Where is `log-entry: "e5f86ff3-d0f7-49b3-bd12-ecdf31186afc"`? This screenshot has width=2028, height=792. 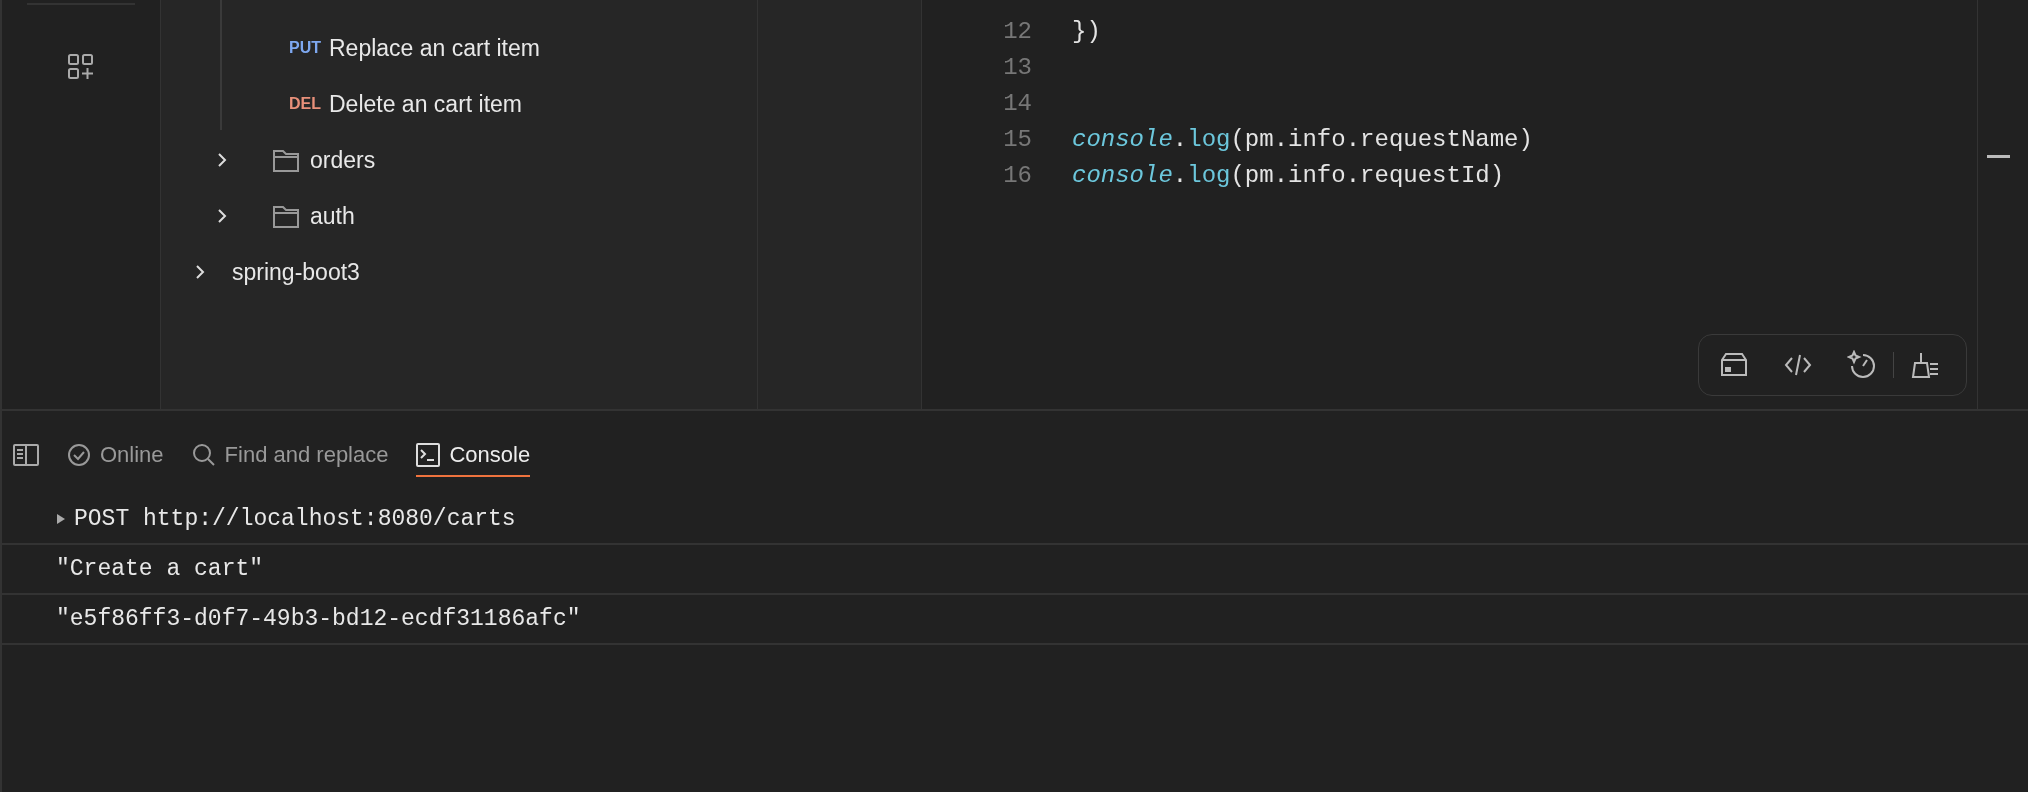
log-entry: "e5f86ff3-d0f7-49b3-bd12-ecdf31186afc" is located at coordinates (318, 619).